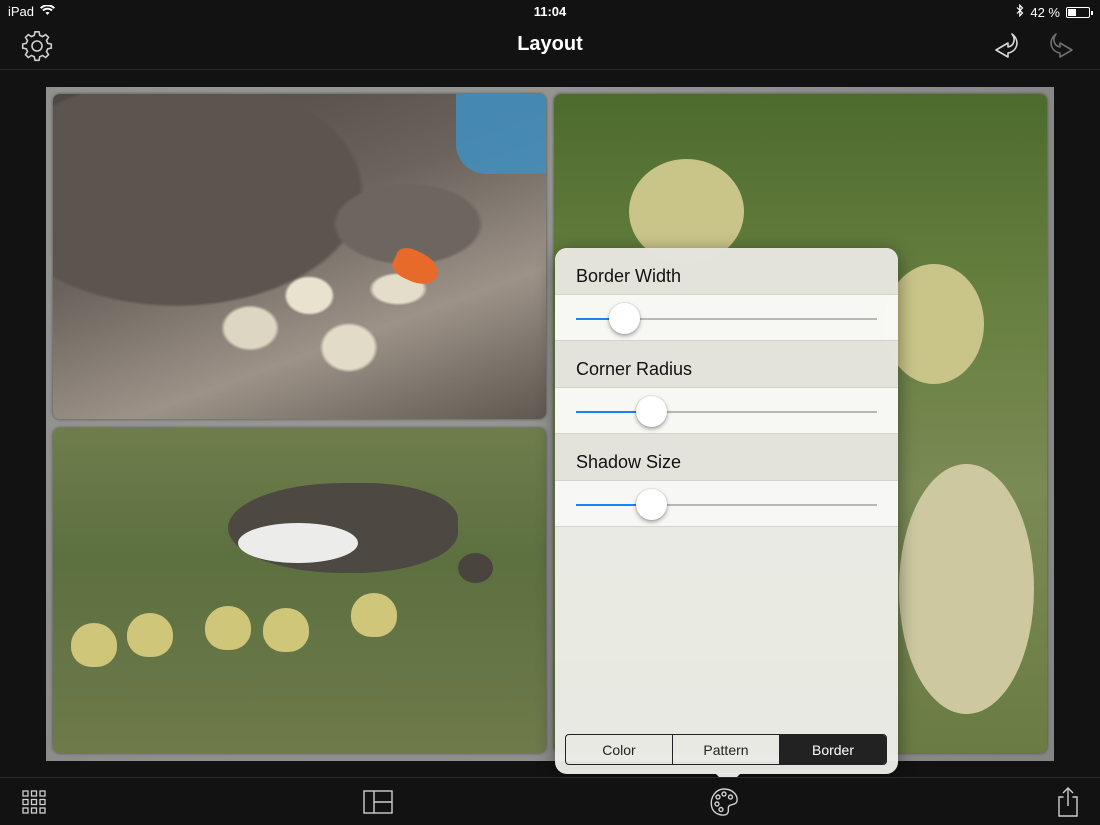  I want to click on palette-icon, so click(724, 802).